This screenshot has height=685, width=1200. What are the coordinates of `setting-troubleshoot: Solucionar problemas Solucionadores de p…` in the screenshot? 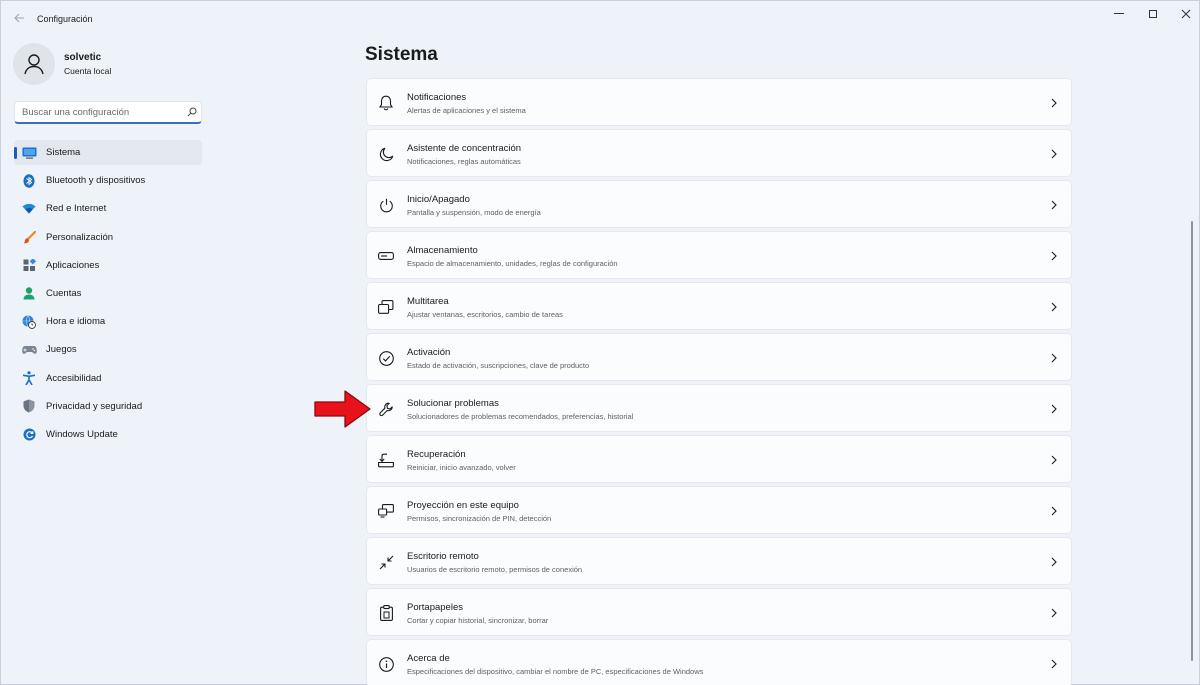 It's located at (719, 408).